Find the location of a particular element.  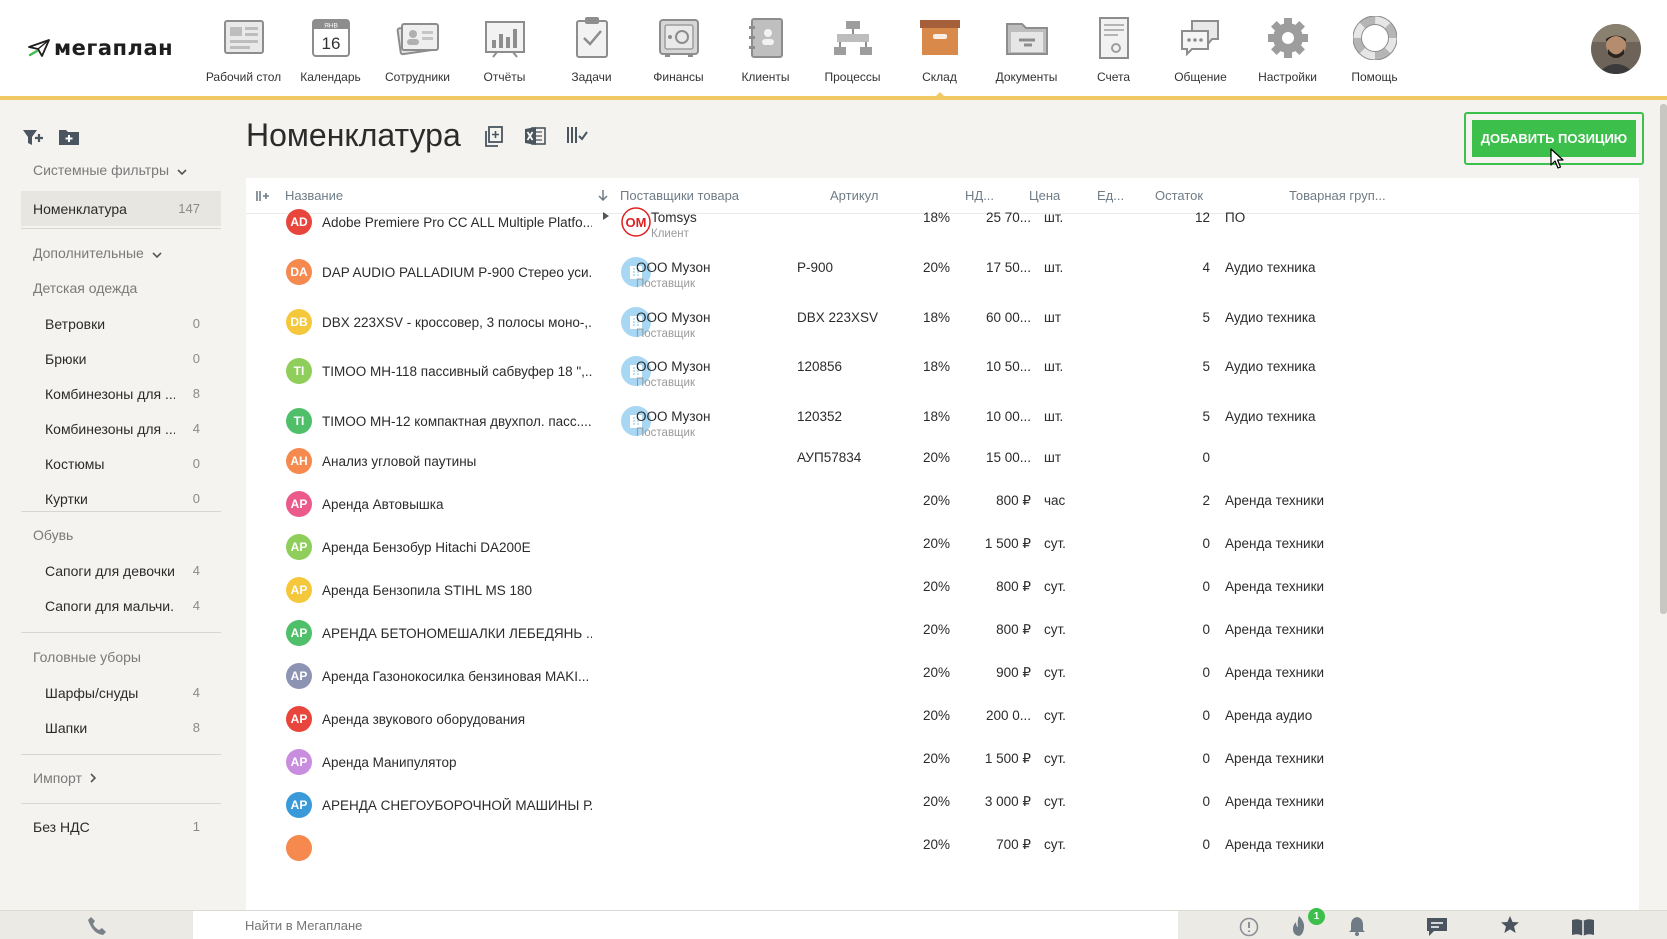

nav-item-employees: Сотрудники is located at coordinates (417, 54).